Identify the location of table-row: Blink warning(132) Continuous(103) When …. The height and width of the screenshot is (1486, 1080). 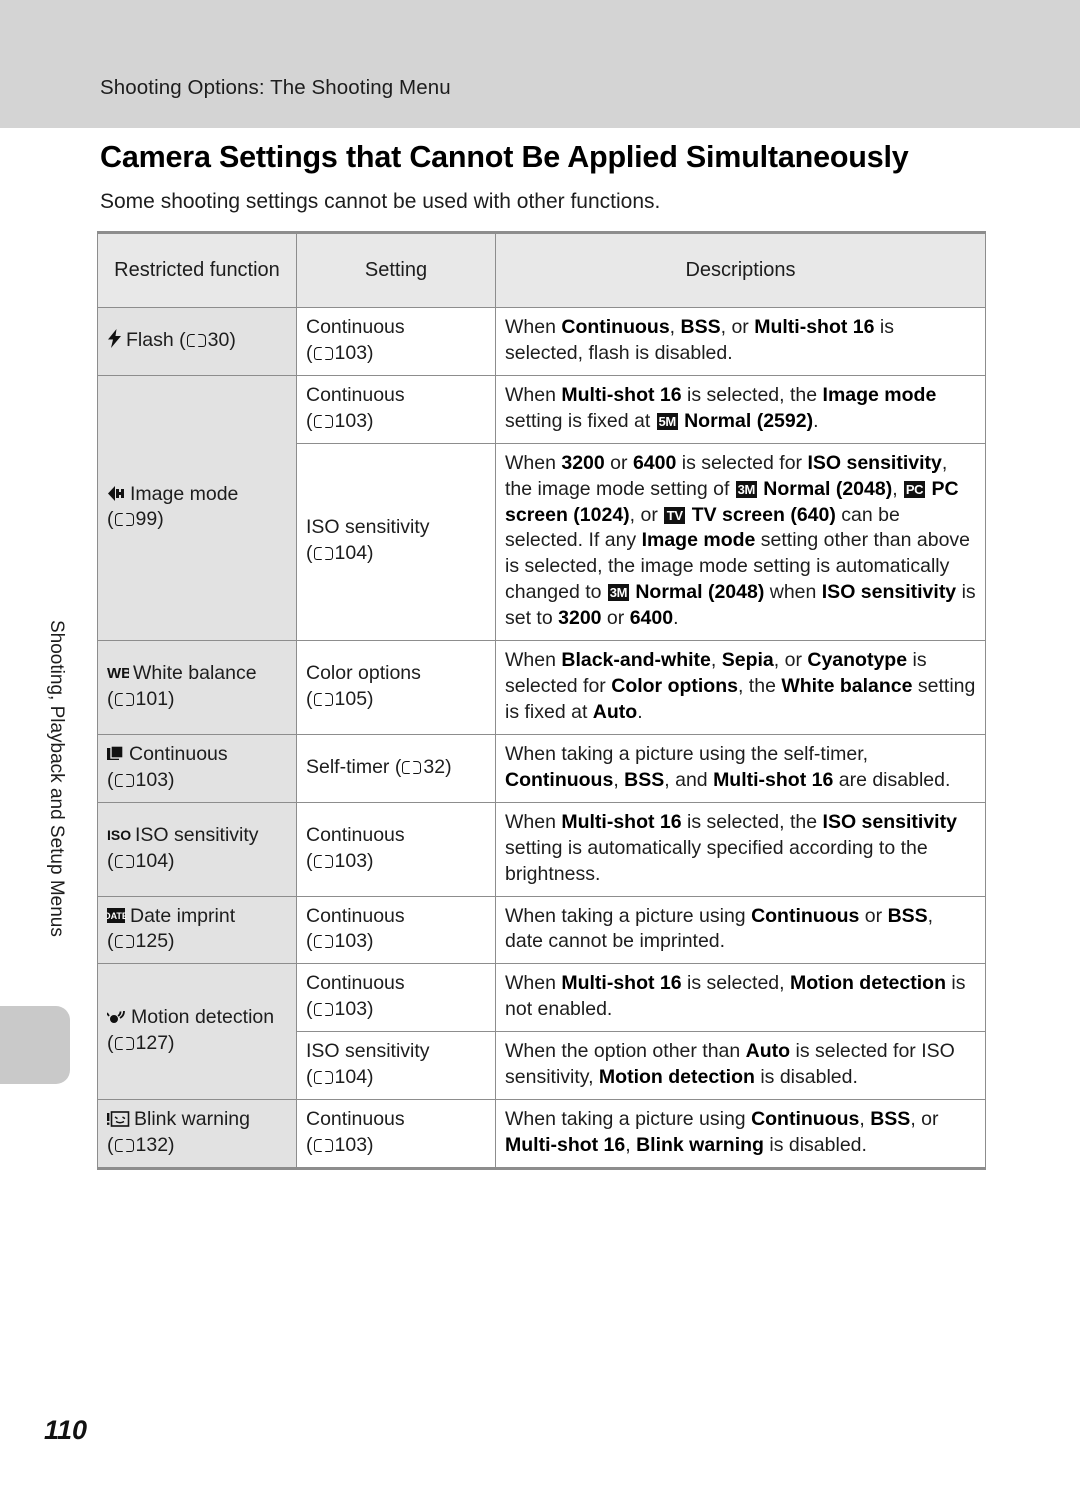
(541, 1134).